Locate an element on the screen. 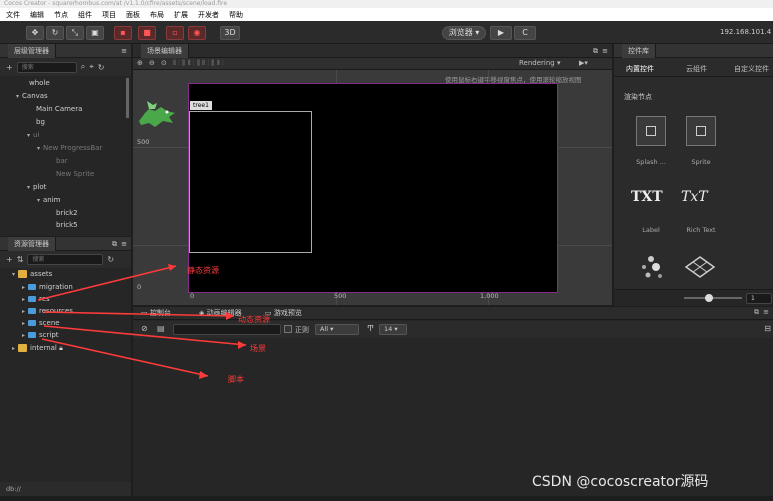  annotation-arrows is located at coordinates (142, 321).